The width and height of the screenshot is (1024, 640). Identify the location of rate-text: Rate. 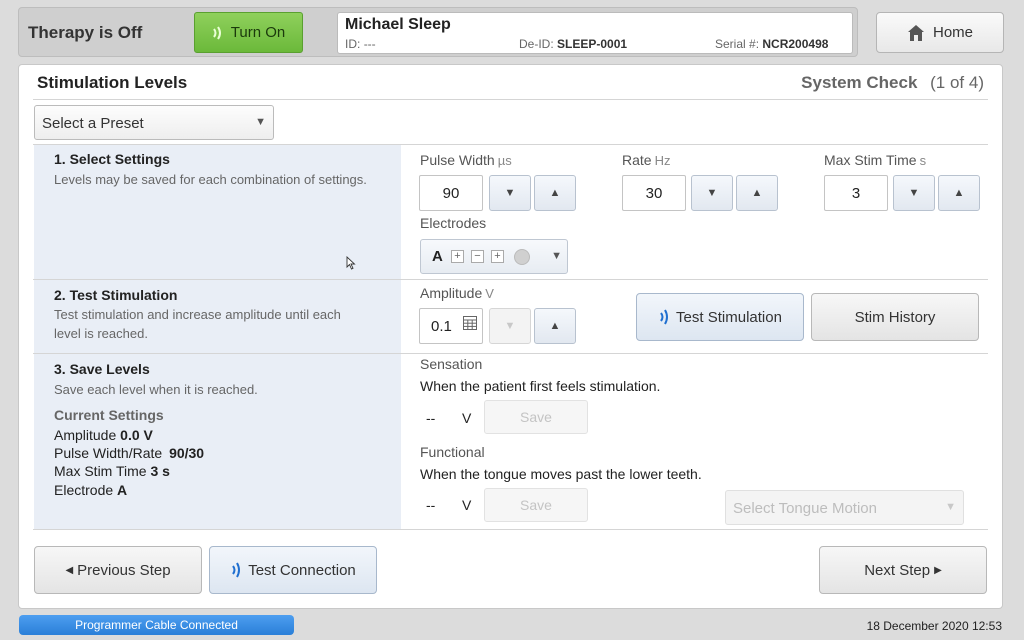
(637, 160).